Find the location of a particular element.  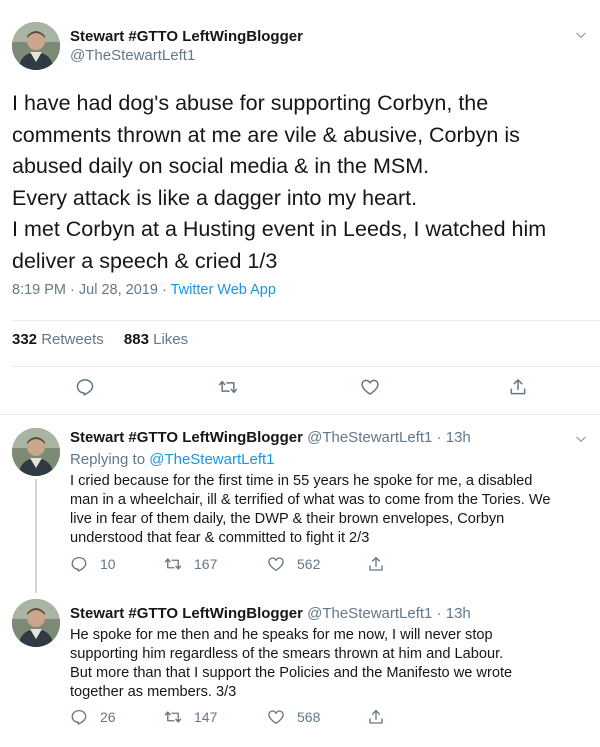

like-button: 568 is located at coordinates (293, 717).